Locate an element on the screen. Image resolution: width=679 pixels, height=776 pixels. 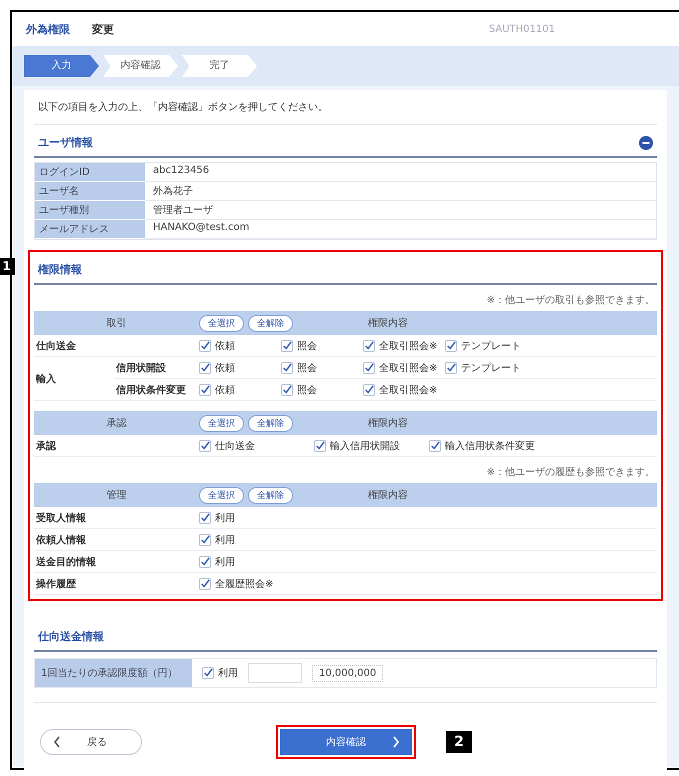
progress-step: 内容確認 is located at coordinates (140, 66).